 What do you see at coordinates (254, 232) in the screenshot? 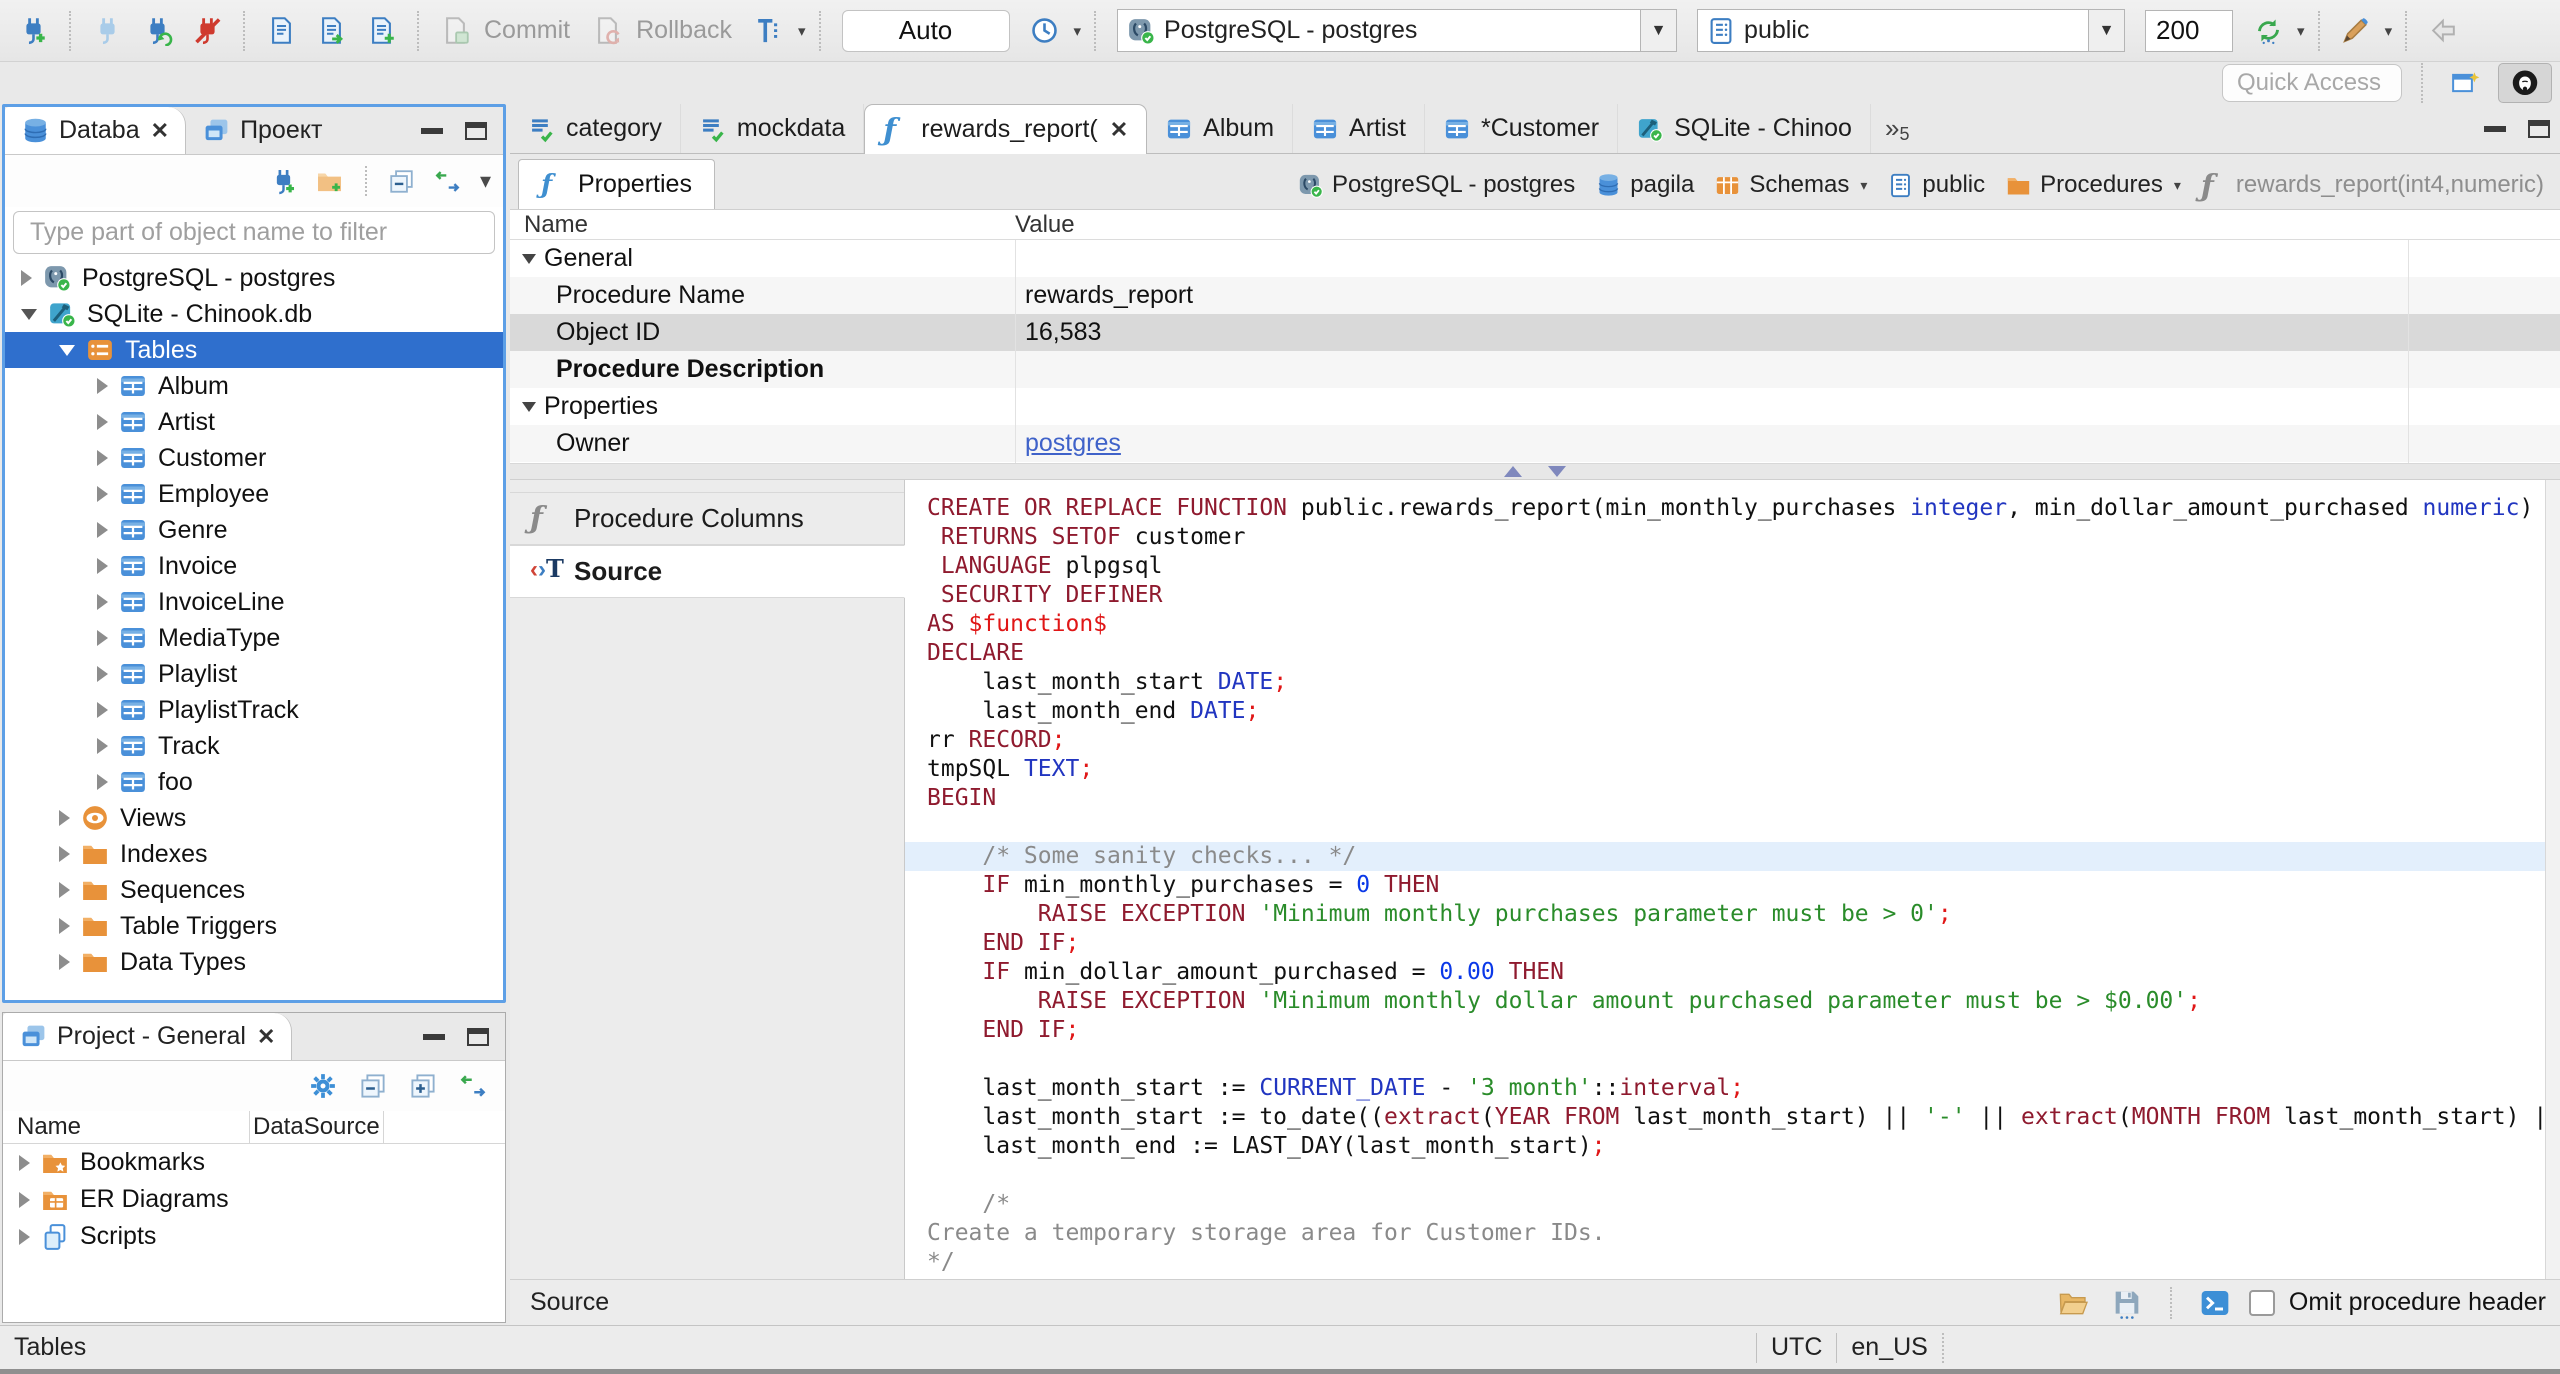
I see `object-filter-input` at bounding box center [254, 232].